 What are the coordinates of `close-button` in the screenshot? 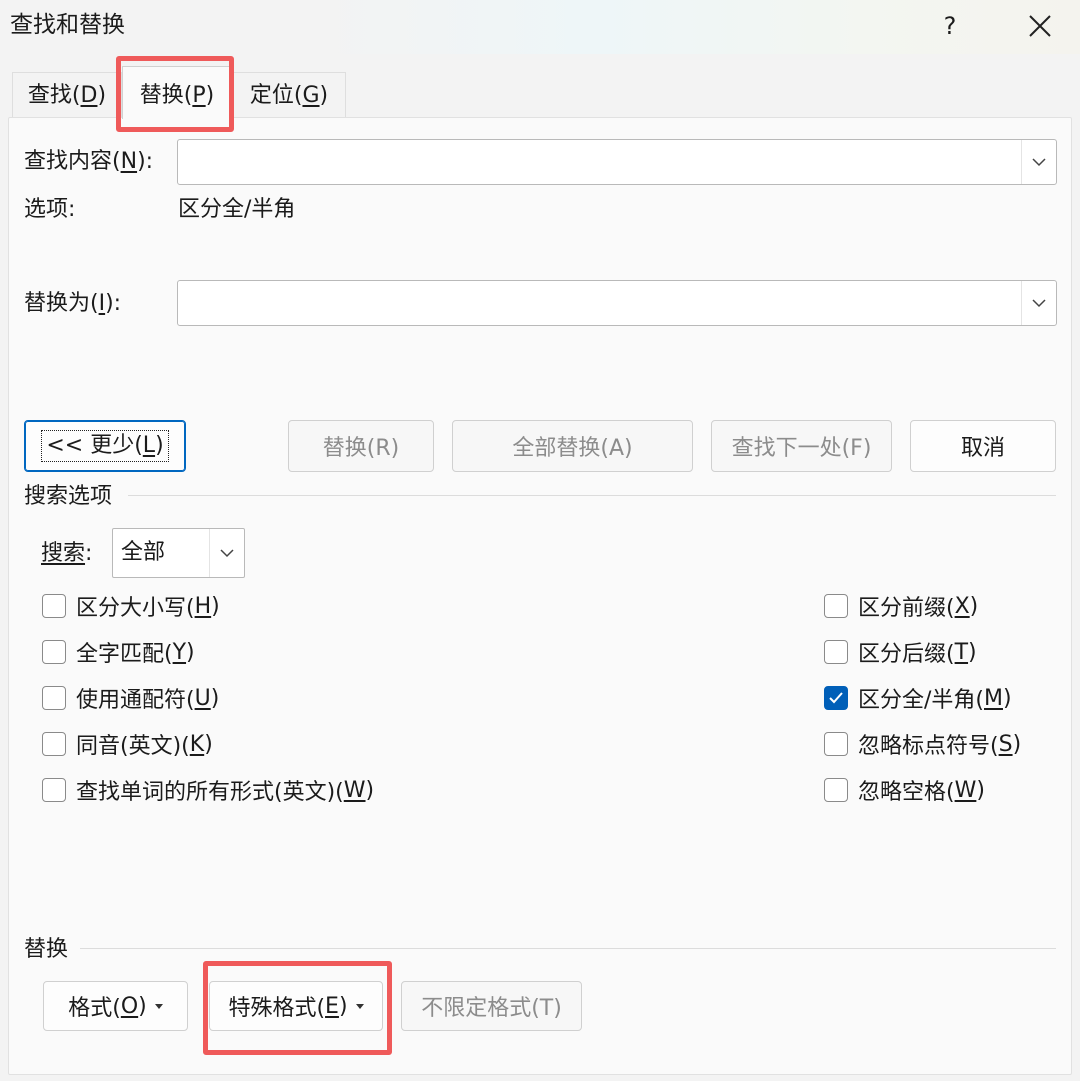 It's located at (1040, 26).